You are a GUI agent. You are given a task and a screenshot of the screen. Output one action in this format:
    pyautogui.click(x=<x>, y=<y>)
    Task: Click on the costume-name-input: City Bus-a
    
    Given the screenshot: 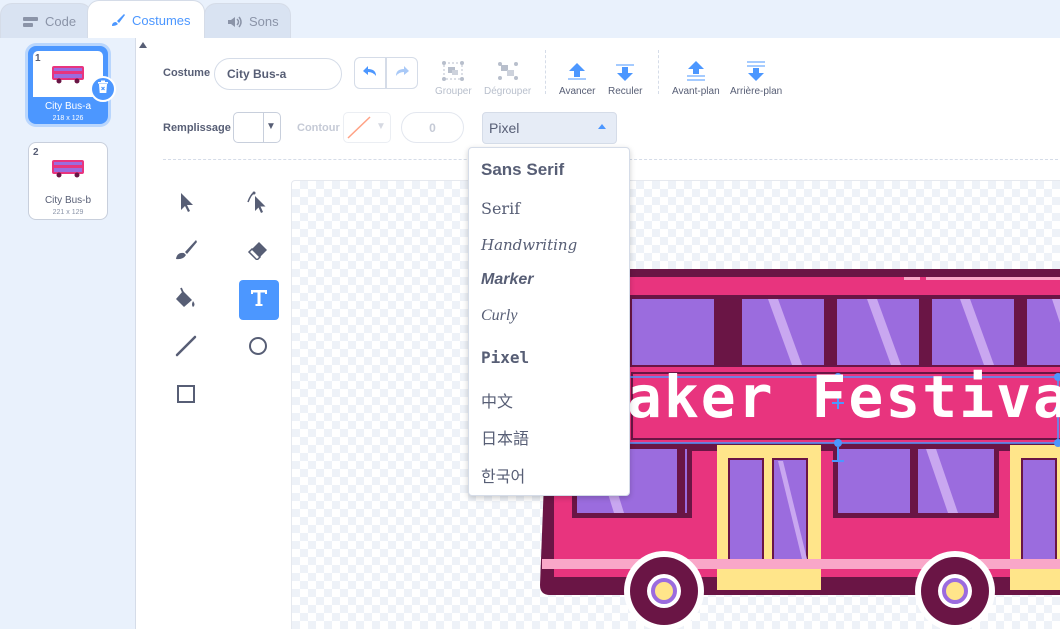 What is the action you would take?
    pyautogui.click(x=278, y=74)
    